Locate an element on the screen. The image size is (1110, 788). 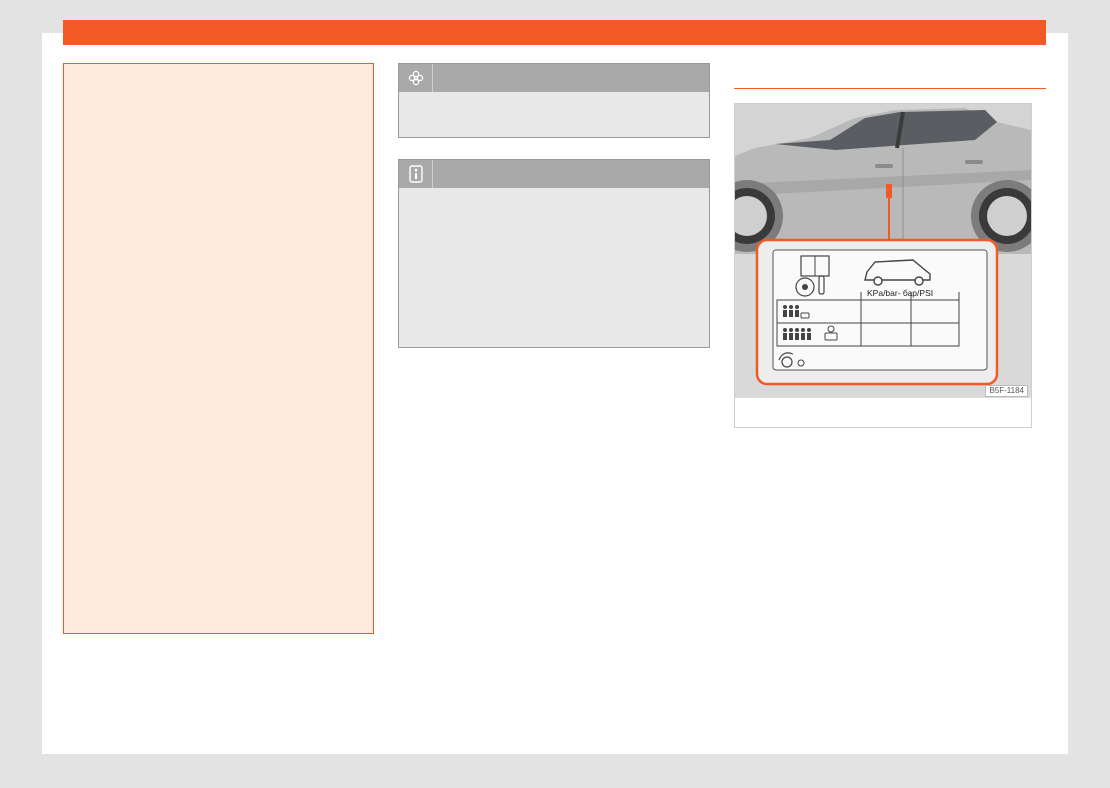
environment-note is located at coordinates (554, 100).